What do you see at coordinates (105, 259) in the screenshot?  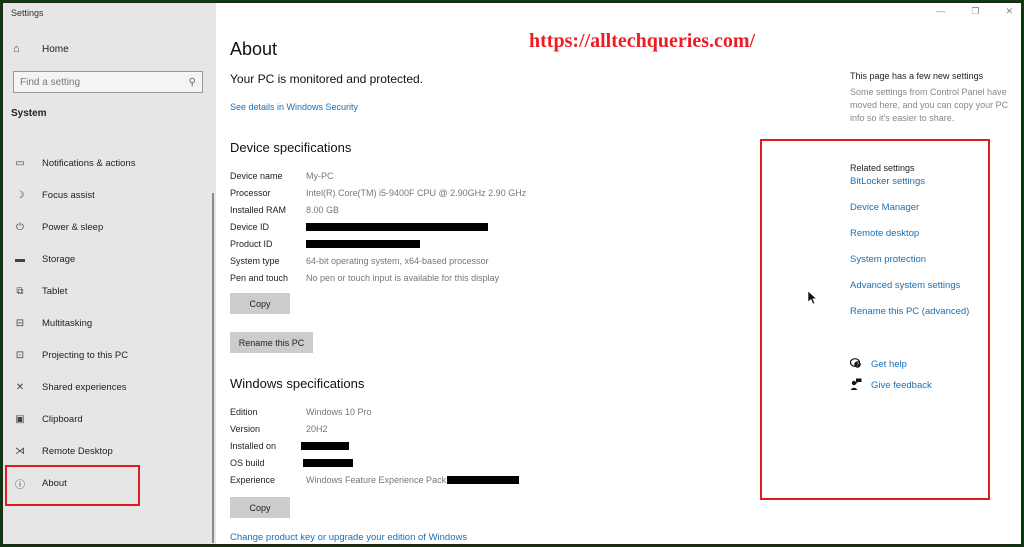 I see `sidebar-item-storage: ▬ Storage` at bounding box center [105, 259].